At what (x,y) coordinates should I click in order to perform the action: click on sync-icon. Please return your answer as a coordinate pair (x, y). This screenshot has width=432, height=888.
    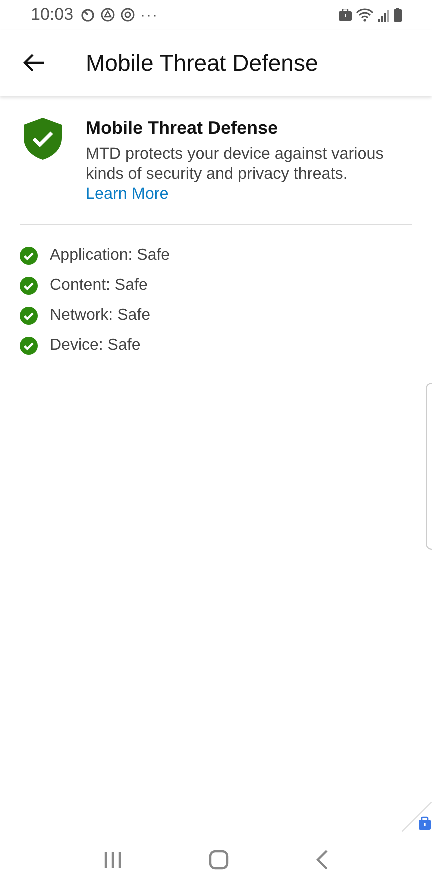
    Looking at the image, I should click on (87, 15).